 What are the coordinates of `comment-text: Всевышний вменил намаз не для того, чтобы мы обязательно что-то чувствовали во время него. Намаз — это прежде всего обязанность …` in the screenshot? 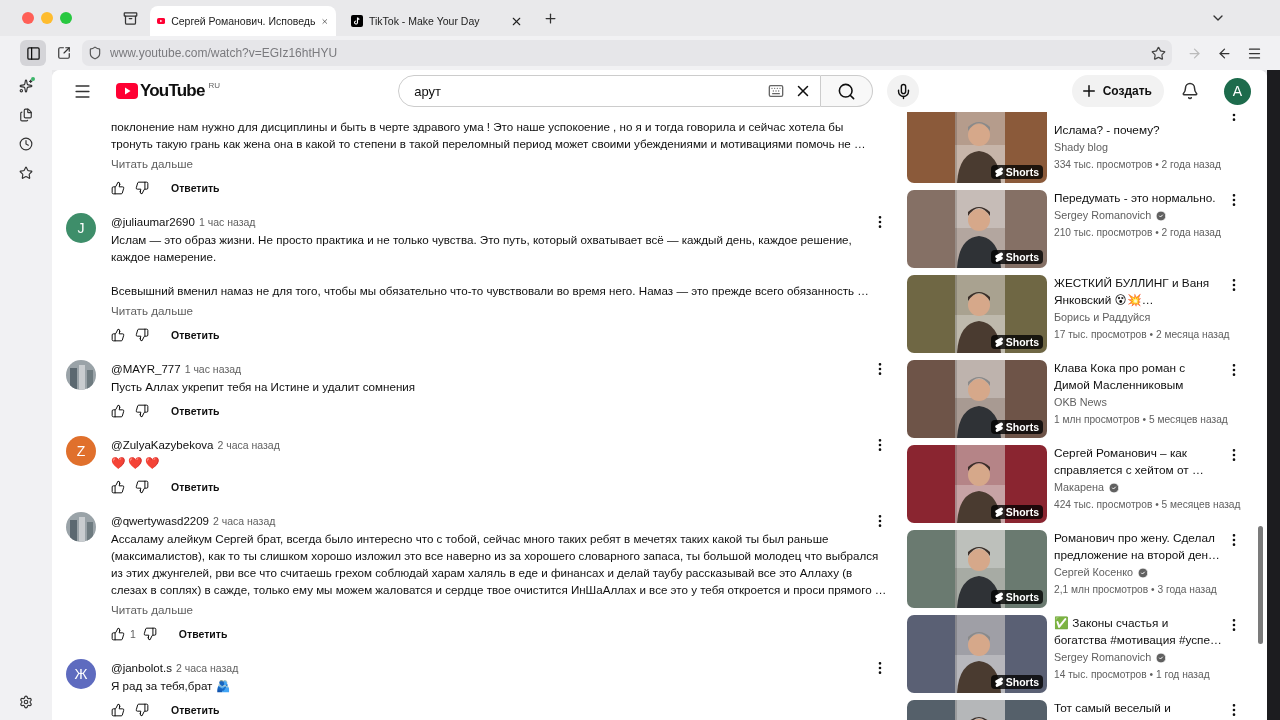 It's located at (490, 291).